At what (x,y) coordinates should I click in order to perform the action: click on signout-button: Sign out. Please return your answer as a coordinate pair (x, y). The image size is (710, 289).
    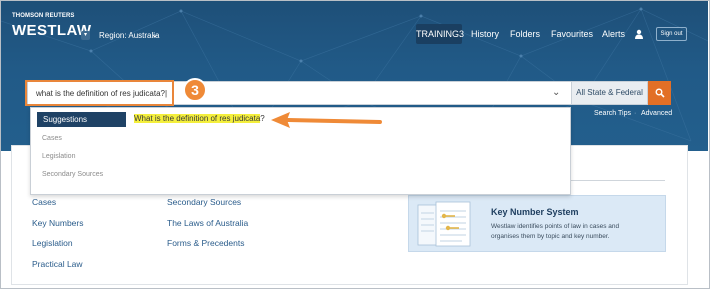
    Looking at the image, I should click on (671, 34).